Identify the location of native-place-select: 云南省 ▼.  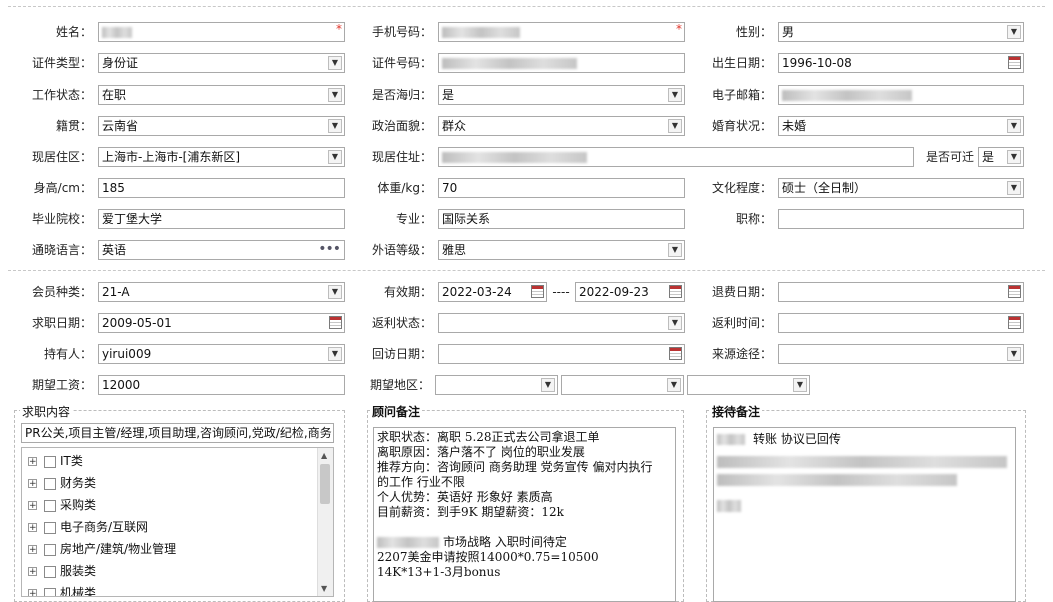
(221, 126).